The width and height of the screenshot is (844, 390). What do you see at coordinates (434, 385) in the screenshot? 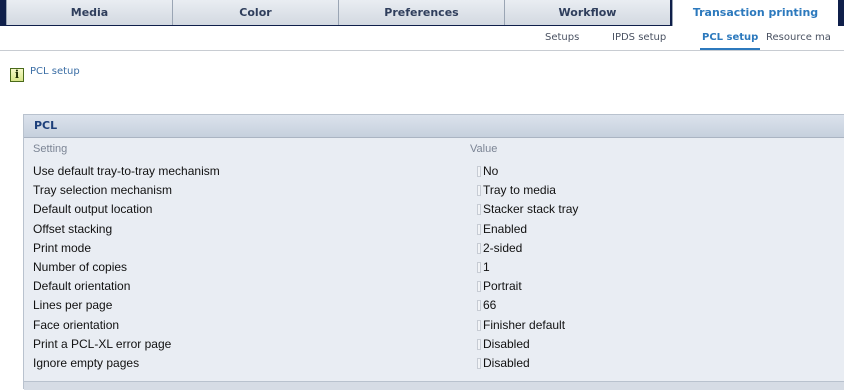
I see `panel-footer` at bounding box center [434, 385].